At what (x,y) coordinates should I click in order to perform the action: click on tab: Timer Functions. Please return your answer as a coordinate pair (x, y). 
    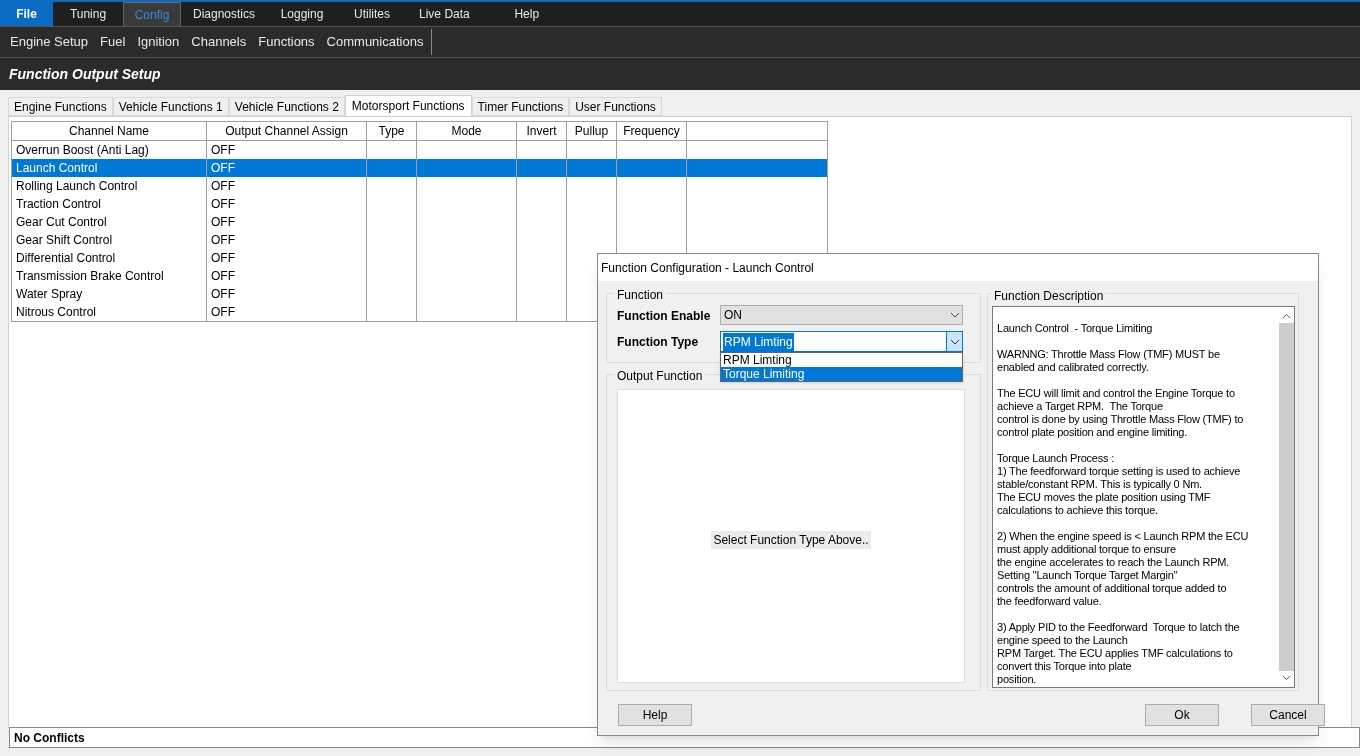
    Looking at the image, I should click on (520, 106).